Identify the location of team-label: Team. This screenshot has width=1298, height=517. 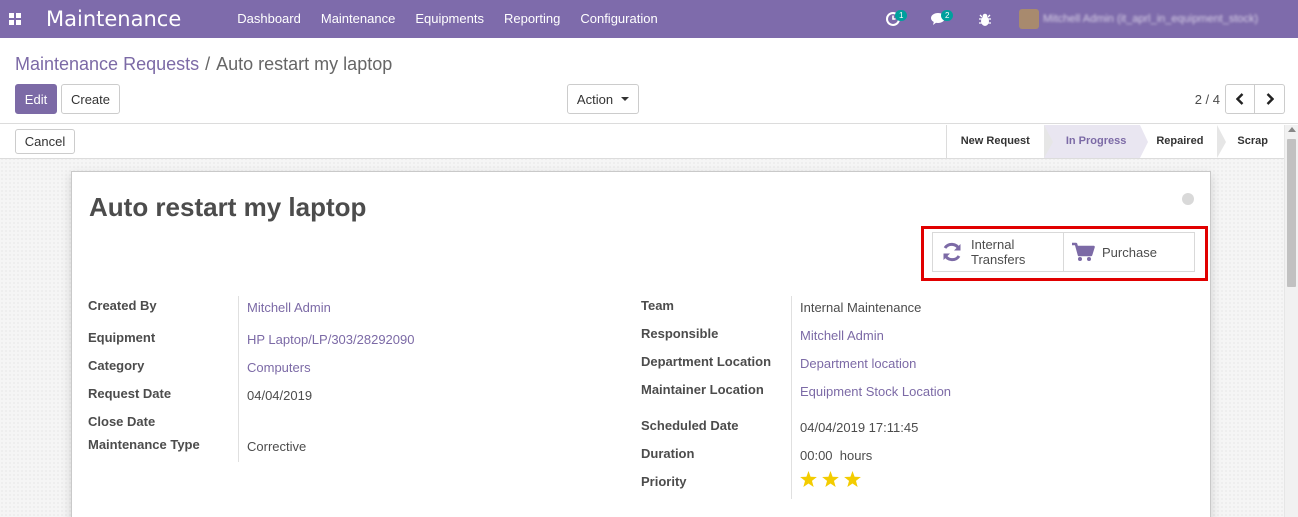
(657, 305).